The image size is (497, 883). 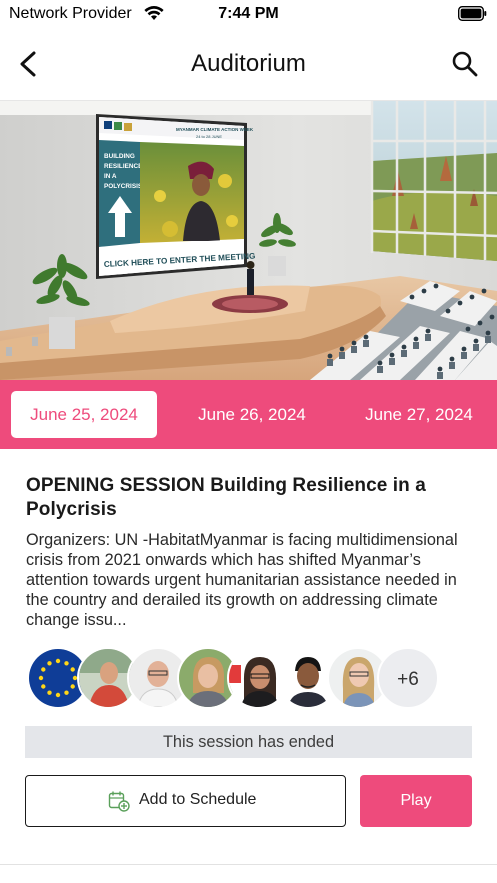 I want to click on clock: 7:44 PM, so click(x=248, y=13).